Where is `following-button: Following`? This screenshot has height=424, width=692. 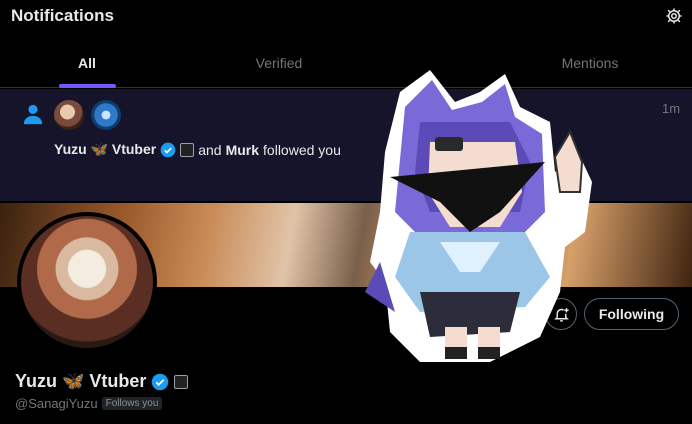 following-button: Following is located at coordinates (631, 314).